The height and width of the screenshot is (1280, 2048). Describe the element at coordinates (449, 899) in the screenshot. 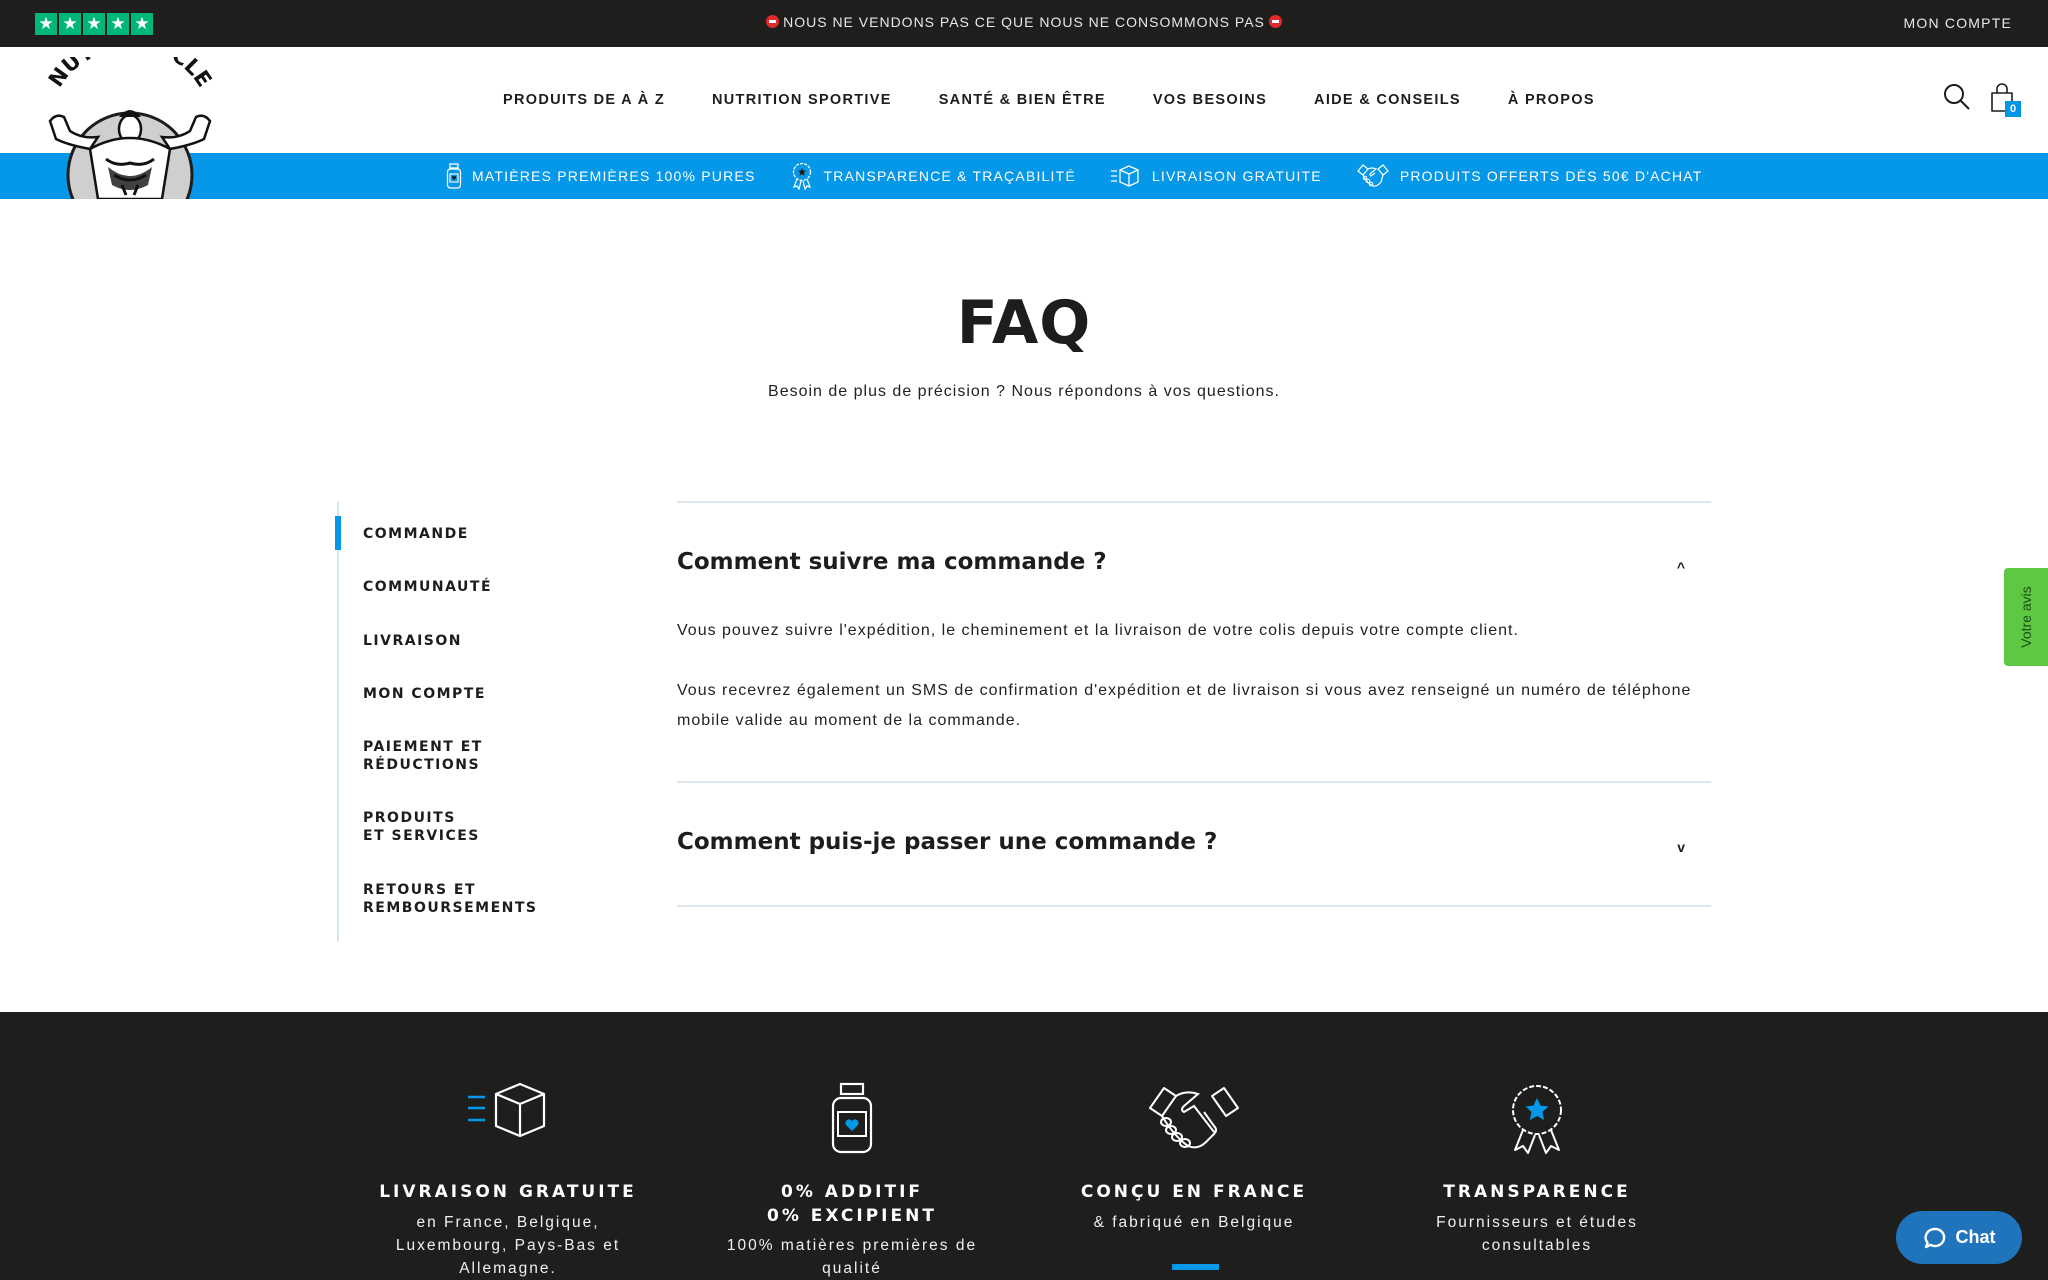

I see `sidebar-item-retours: RETOURS ET REMBOURSEMENTS` at that location.